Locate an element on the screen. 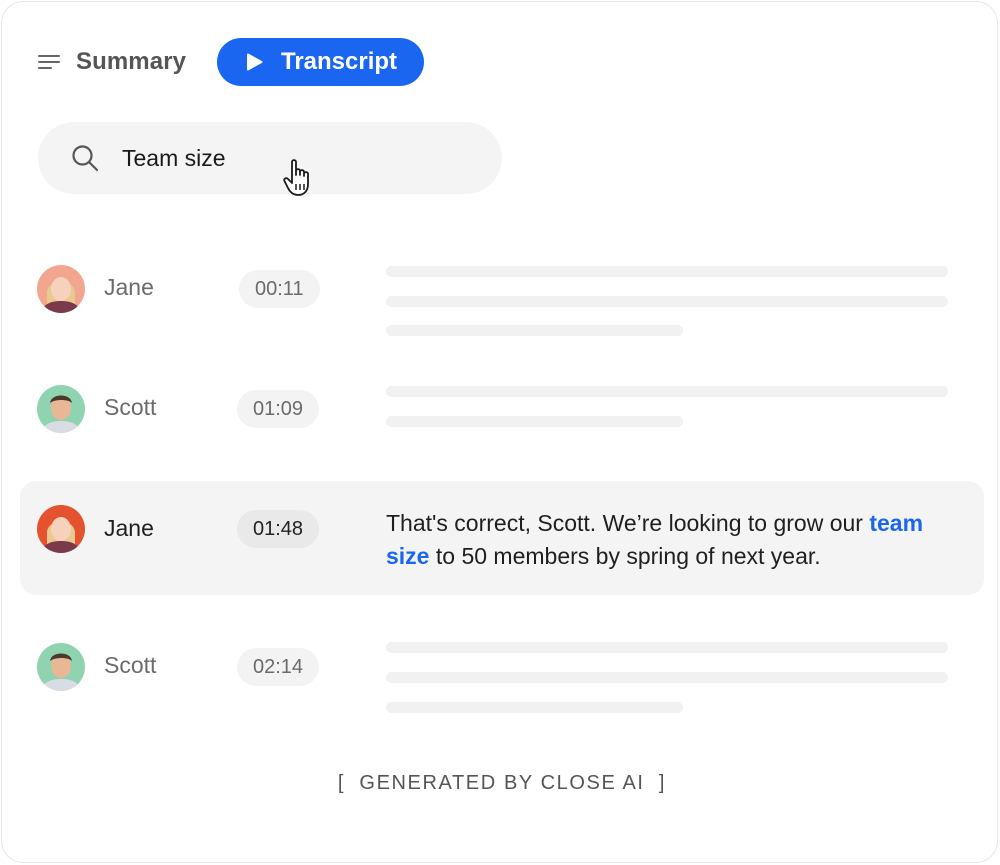  transcript-row: Scott 01:09 is located at coordinates (502, 409).